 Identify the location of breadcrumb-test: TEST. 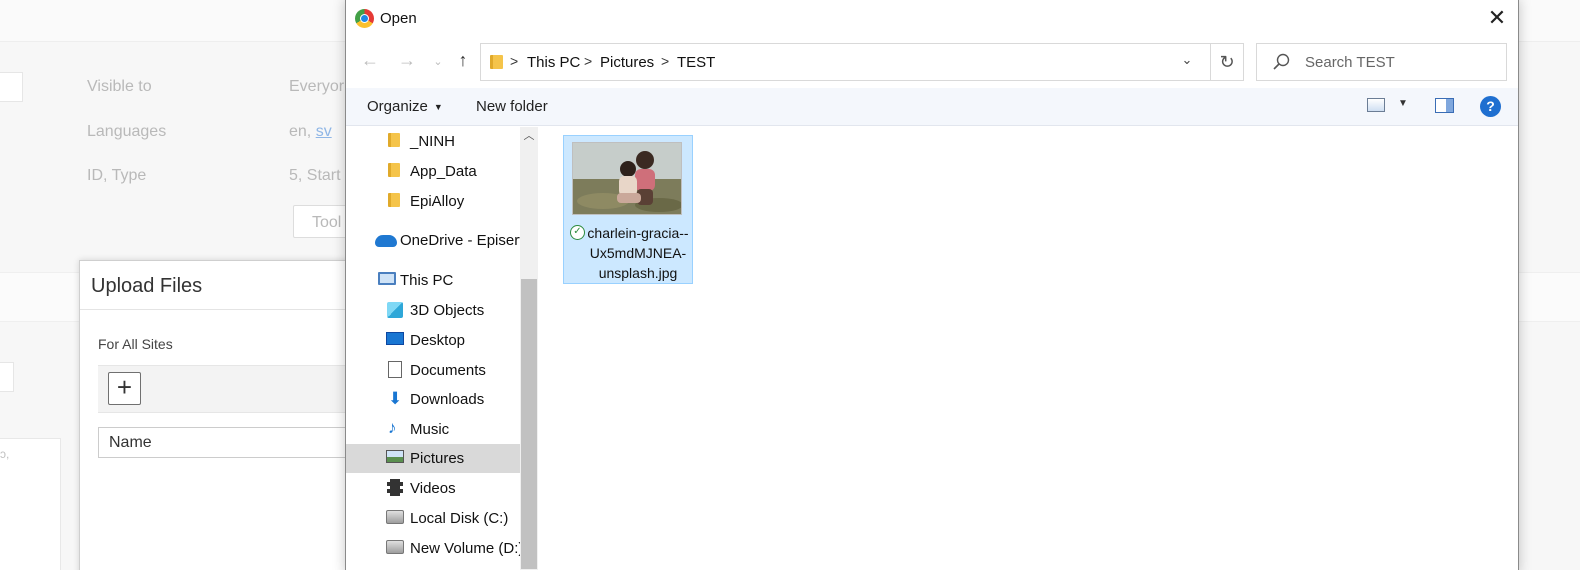
(696, 62).